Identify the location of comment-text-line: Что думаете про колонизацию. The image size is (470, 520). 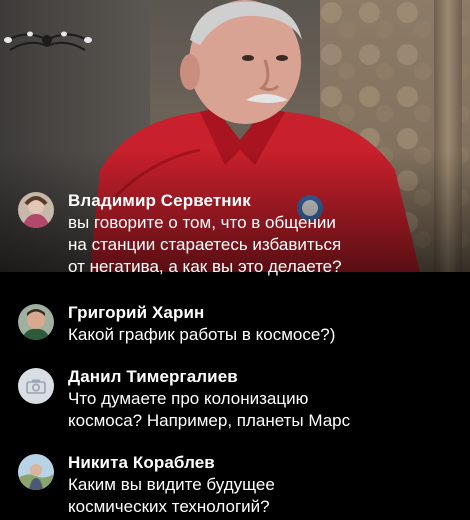
(188, 398).